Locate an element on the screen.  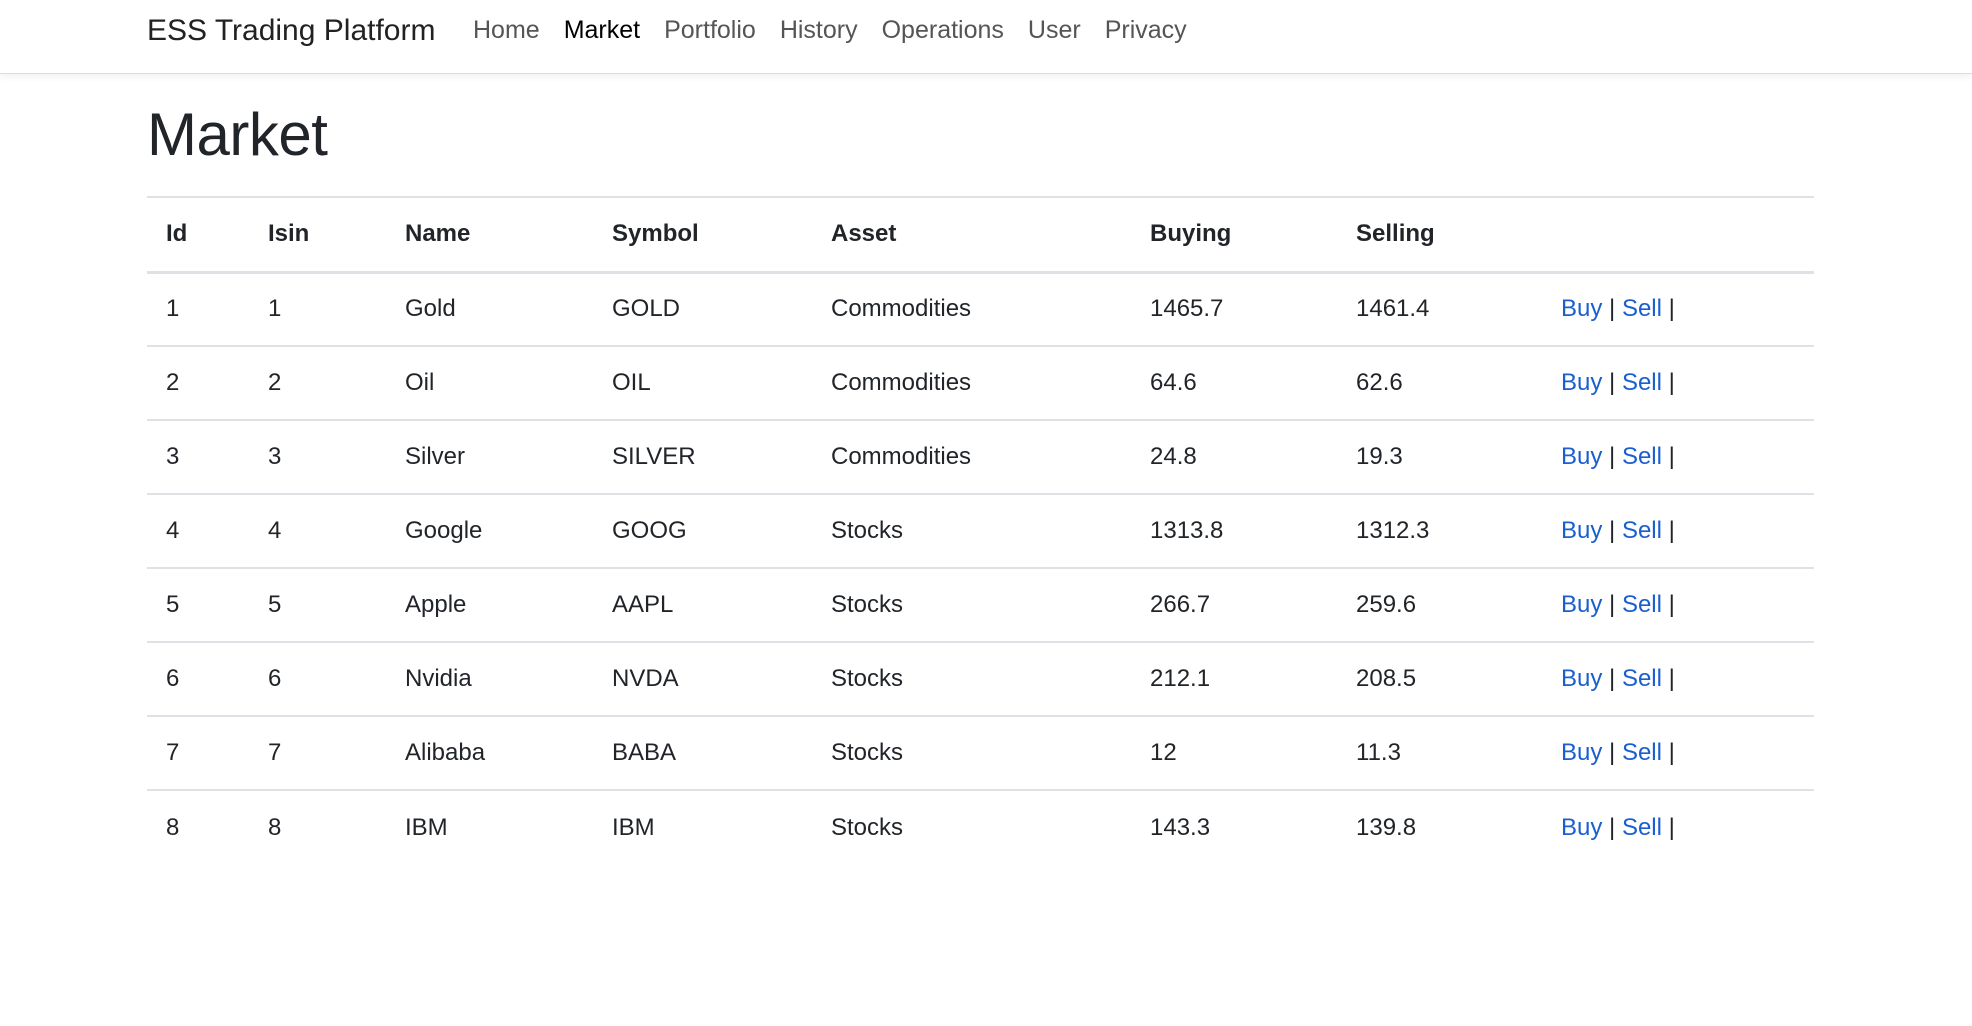
column-header-selling: Selling is located at coordinates (1439, 235).